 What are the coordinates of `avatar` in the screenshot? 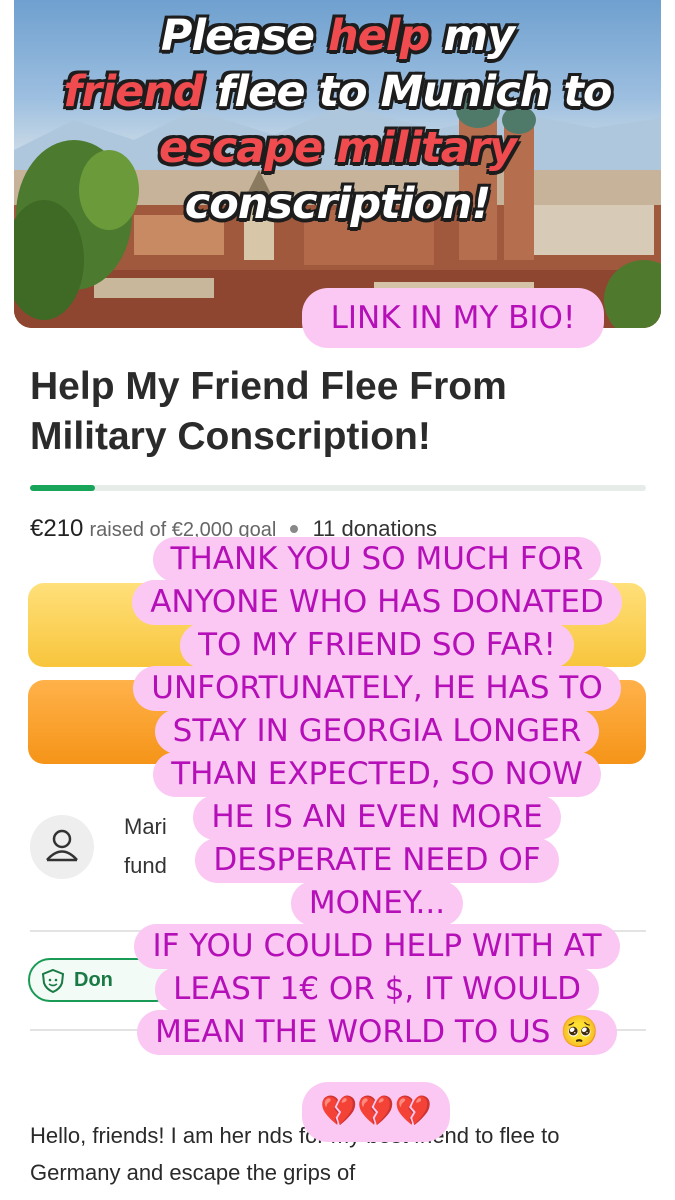 It's located at (62, 847).